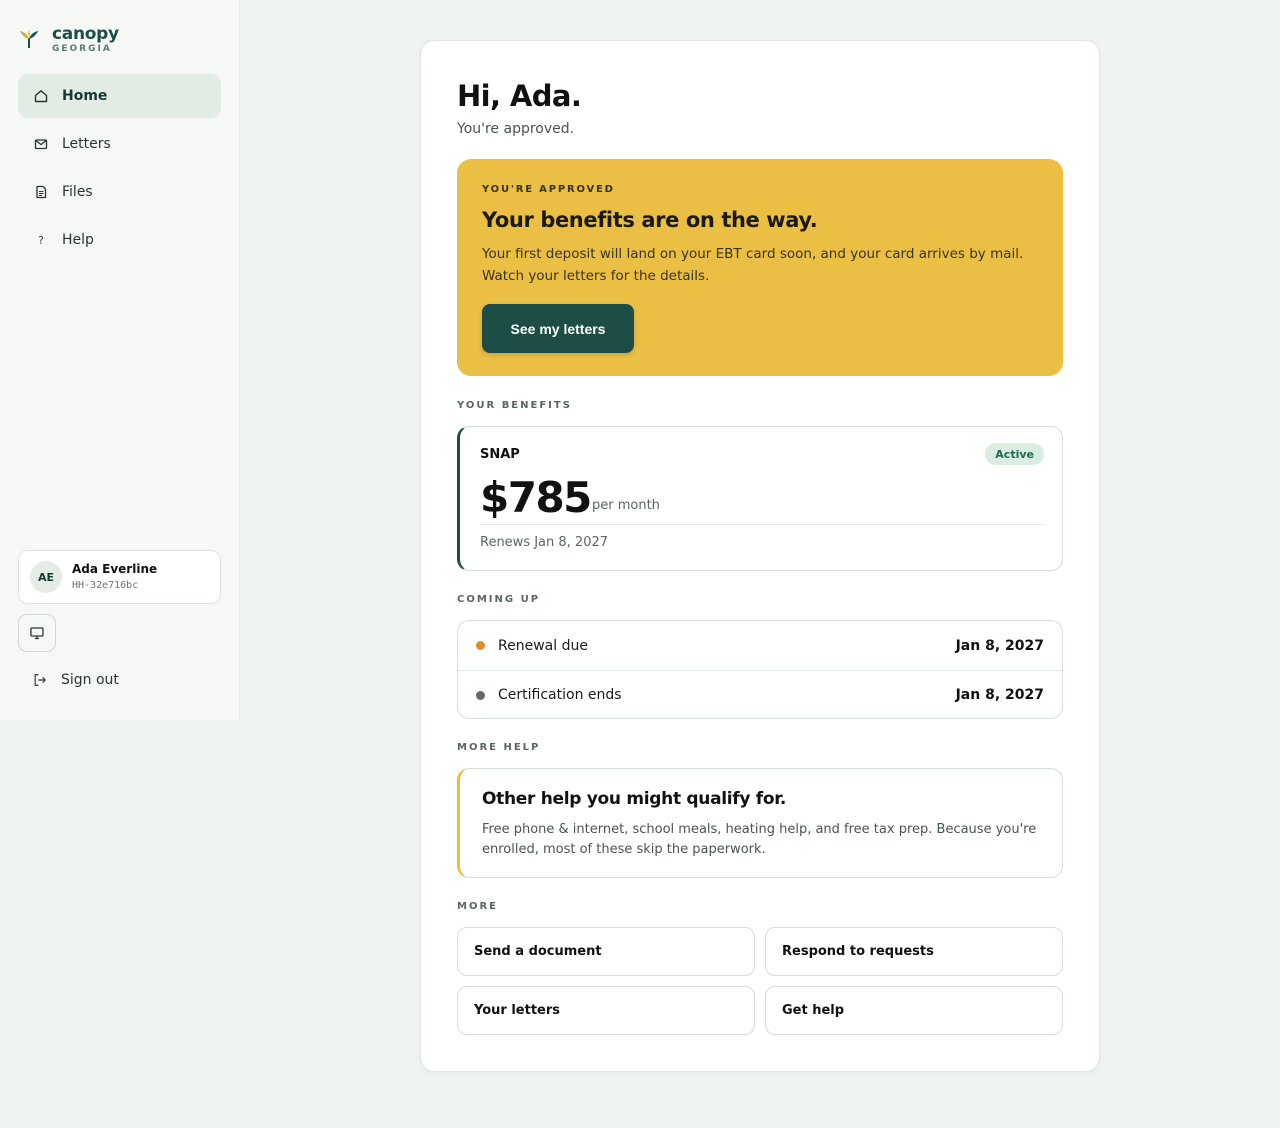 This screenshot has height=1128, width=1280. What do you see at coordinates (514, 405) in the screenshot?
I see `section-label-benefits: YOUR BENEFITS` at bounding box center [514, 405].